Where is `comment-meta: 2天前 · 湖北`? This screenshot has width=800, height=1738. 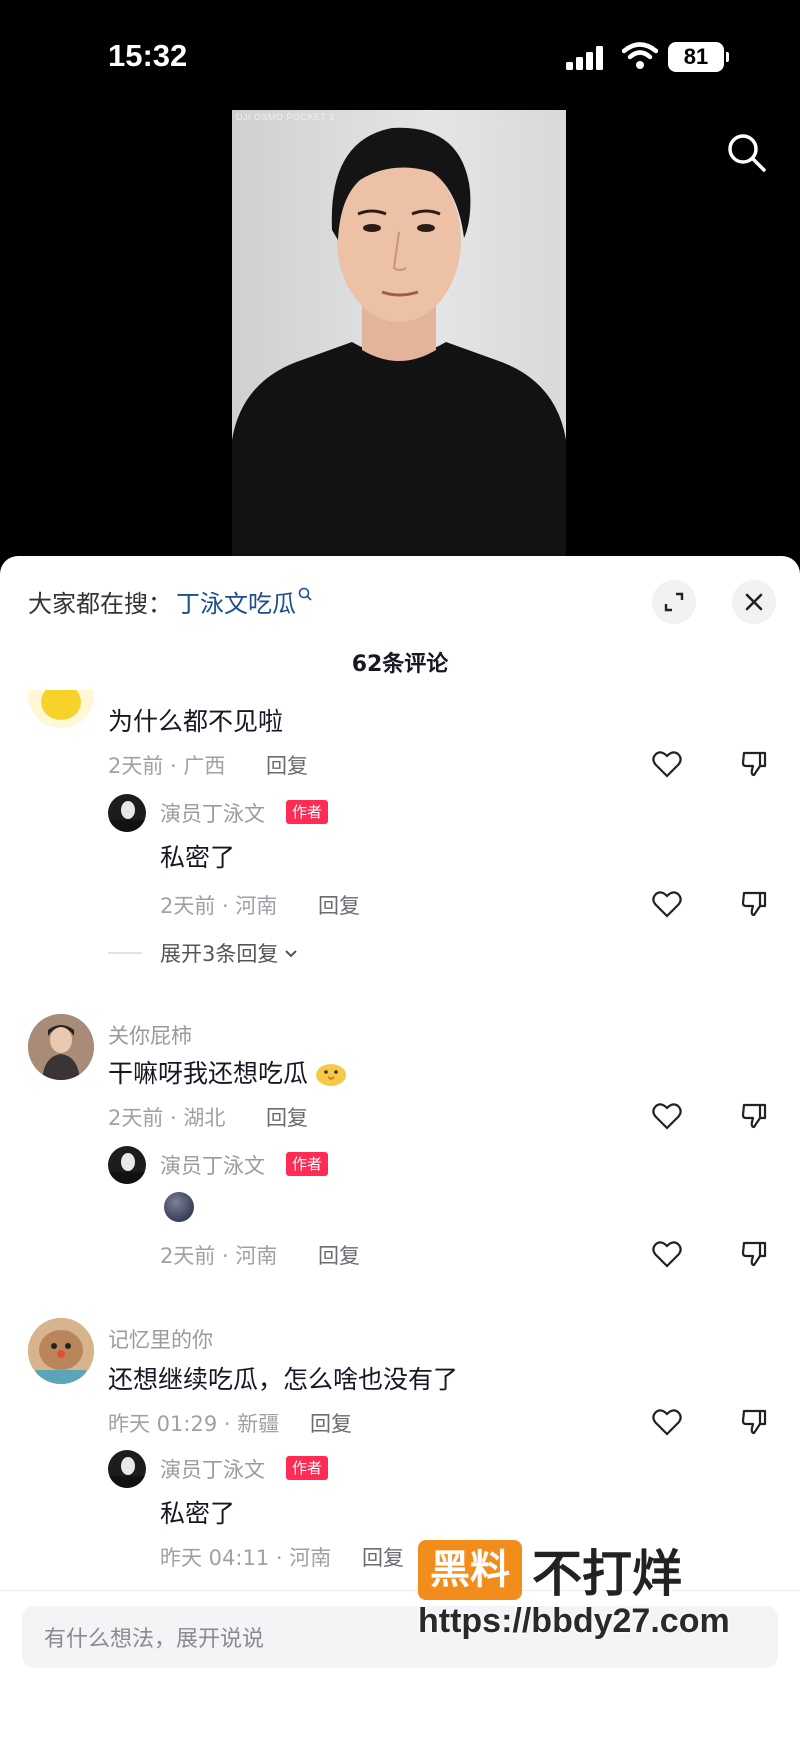 comment-meta: 2天前 · 湖北 is located at coordinates (167, 1118).